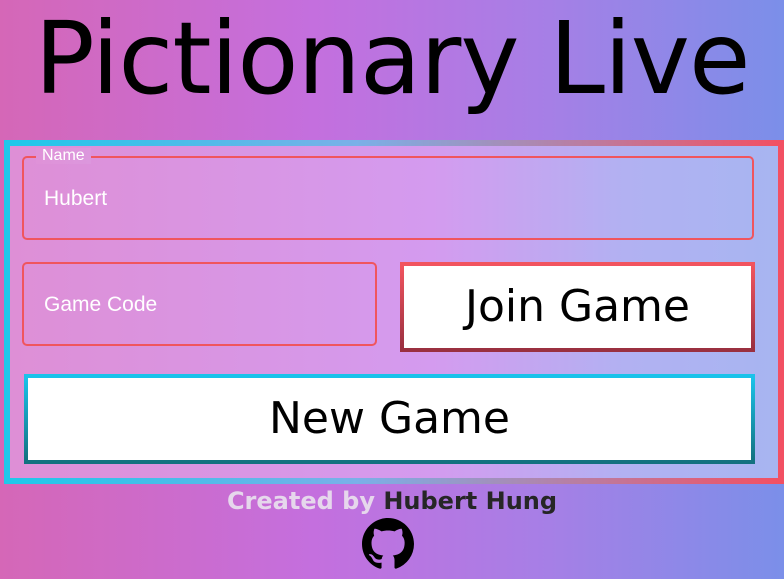 The width and height of the screenshot is (784, 579). I want to click on footer-credit: Created by Hubert Hung, so click(392, 501).